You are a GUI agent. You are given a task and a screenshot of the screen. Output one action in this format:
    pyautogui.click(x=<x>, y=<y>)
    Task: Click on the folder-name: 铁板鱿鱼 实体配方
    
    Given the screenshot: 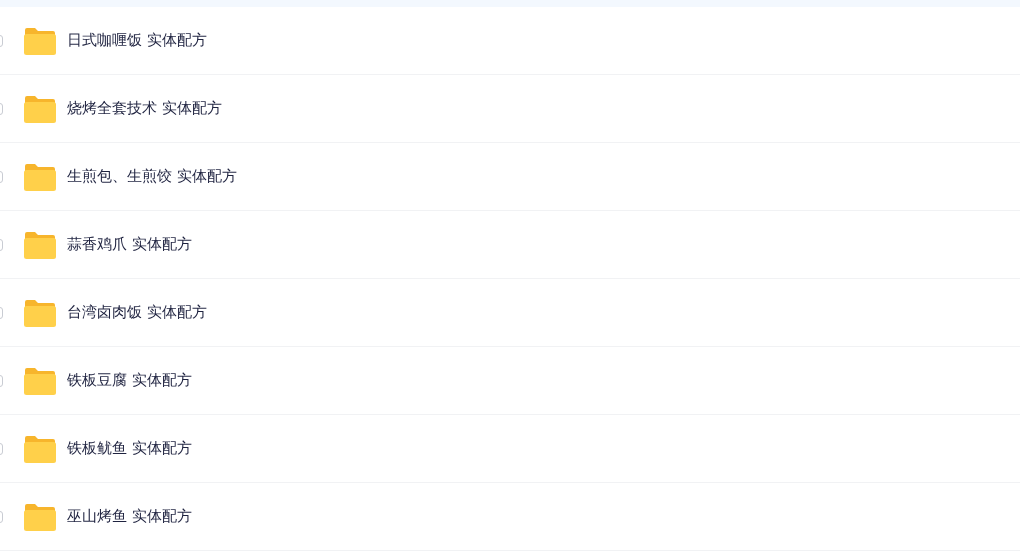 What is the action you would take?
    pyautogui.click(x=129, y=448)
    